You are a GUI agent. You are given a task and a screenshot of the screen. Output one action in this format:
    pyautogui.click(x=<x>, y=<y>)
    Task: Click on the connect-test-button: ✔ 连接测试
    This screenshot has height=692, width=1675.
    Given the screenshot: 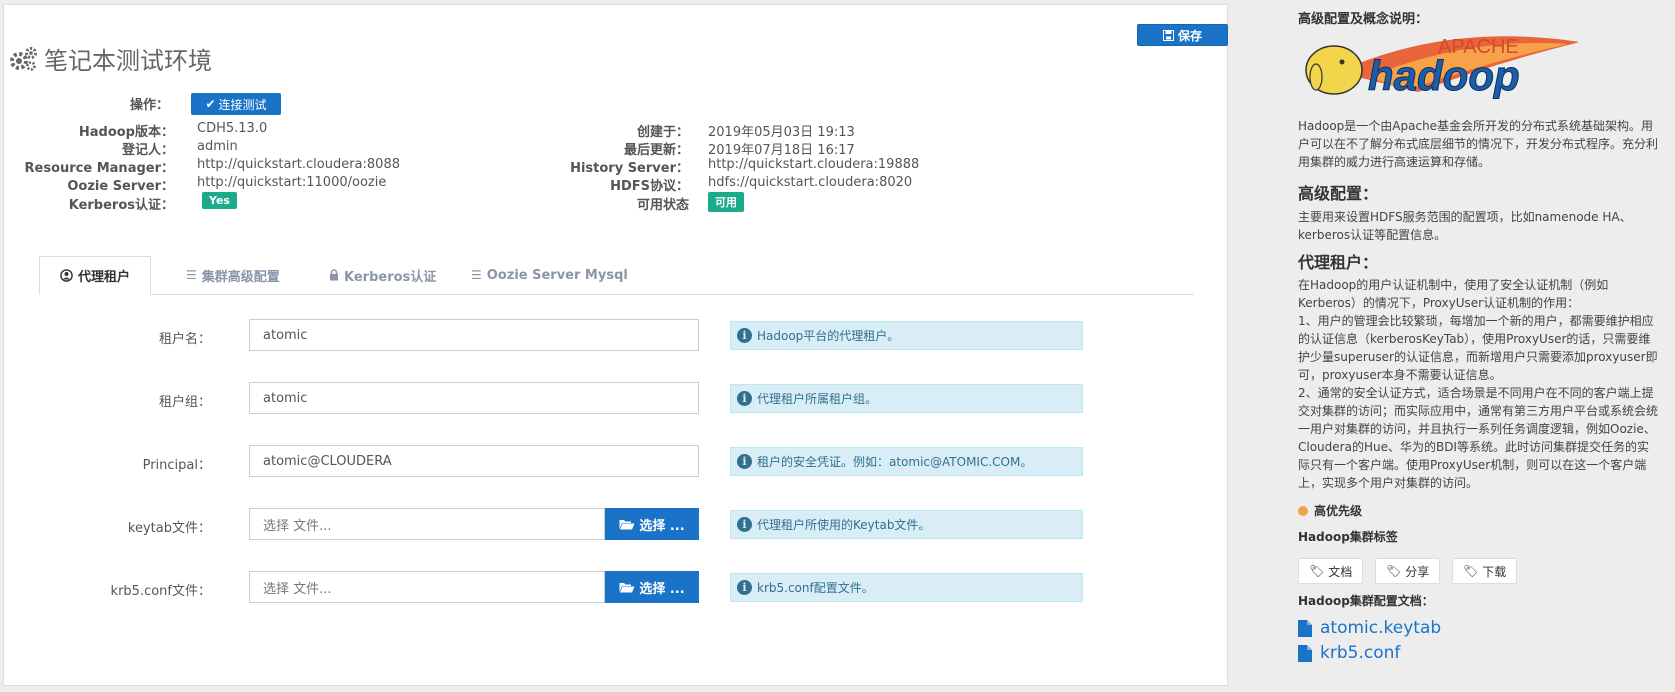 What is the action you would take?
    pyautogui.click(x=236, y=104)
    